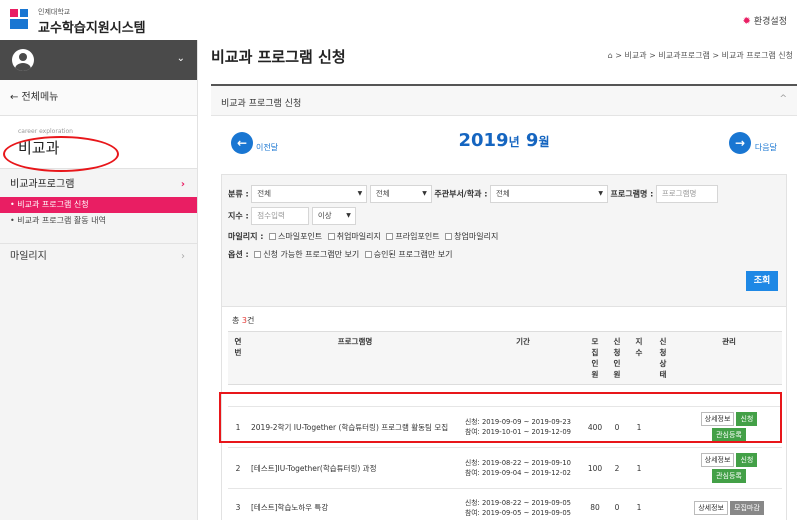 The height and width of the screenshot is (520, 799). What do you see at coordinates (740, 143) in the screenshot?
I see `next-month-icon: →` at bounding box center [740, 143].